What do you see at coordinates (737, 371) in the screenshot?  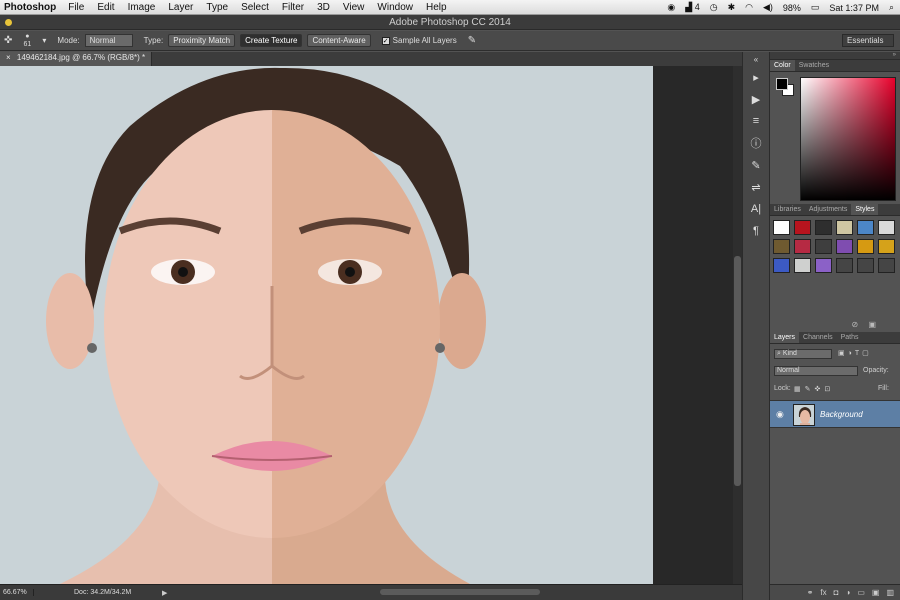 I see `scrollbar-thumb` at bounding box center [737, 371].